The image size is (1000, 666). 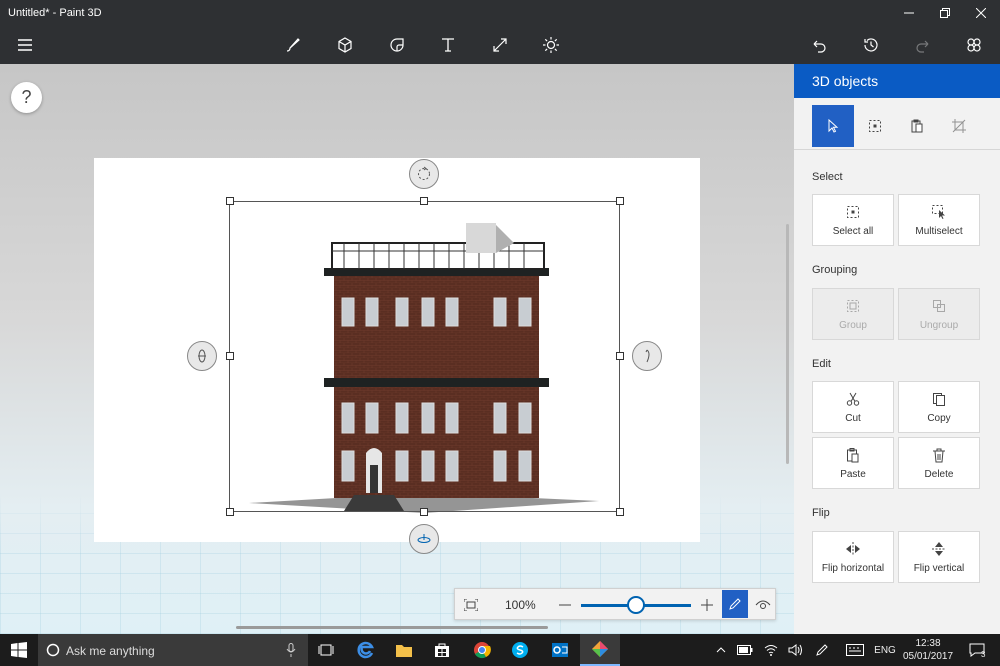 I want to click on cortana-search-box: Ask me anything, so click(x=173, y=650).